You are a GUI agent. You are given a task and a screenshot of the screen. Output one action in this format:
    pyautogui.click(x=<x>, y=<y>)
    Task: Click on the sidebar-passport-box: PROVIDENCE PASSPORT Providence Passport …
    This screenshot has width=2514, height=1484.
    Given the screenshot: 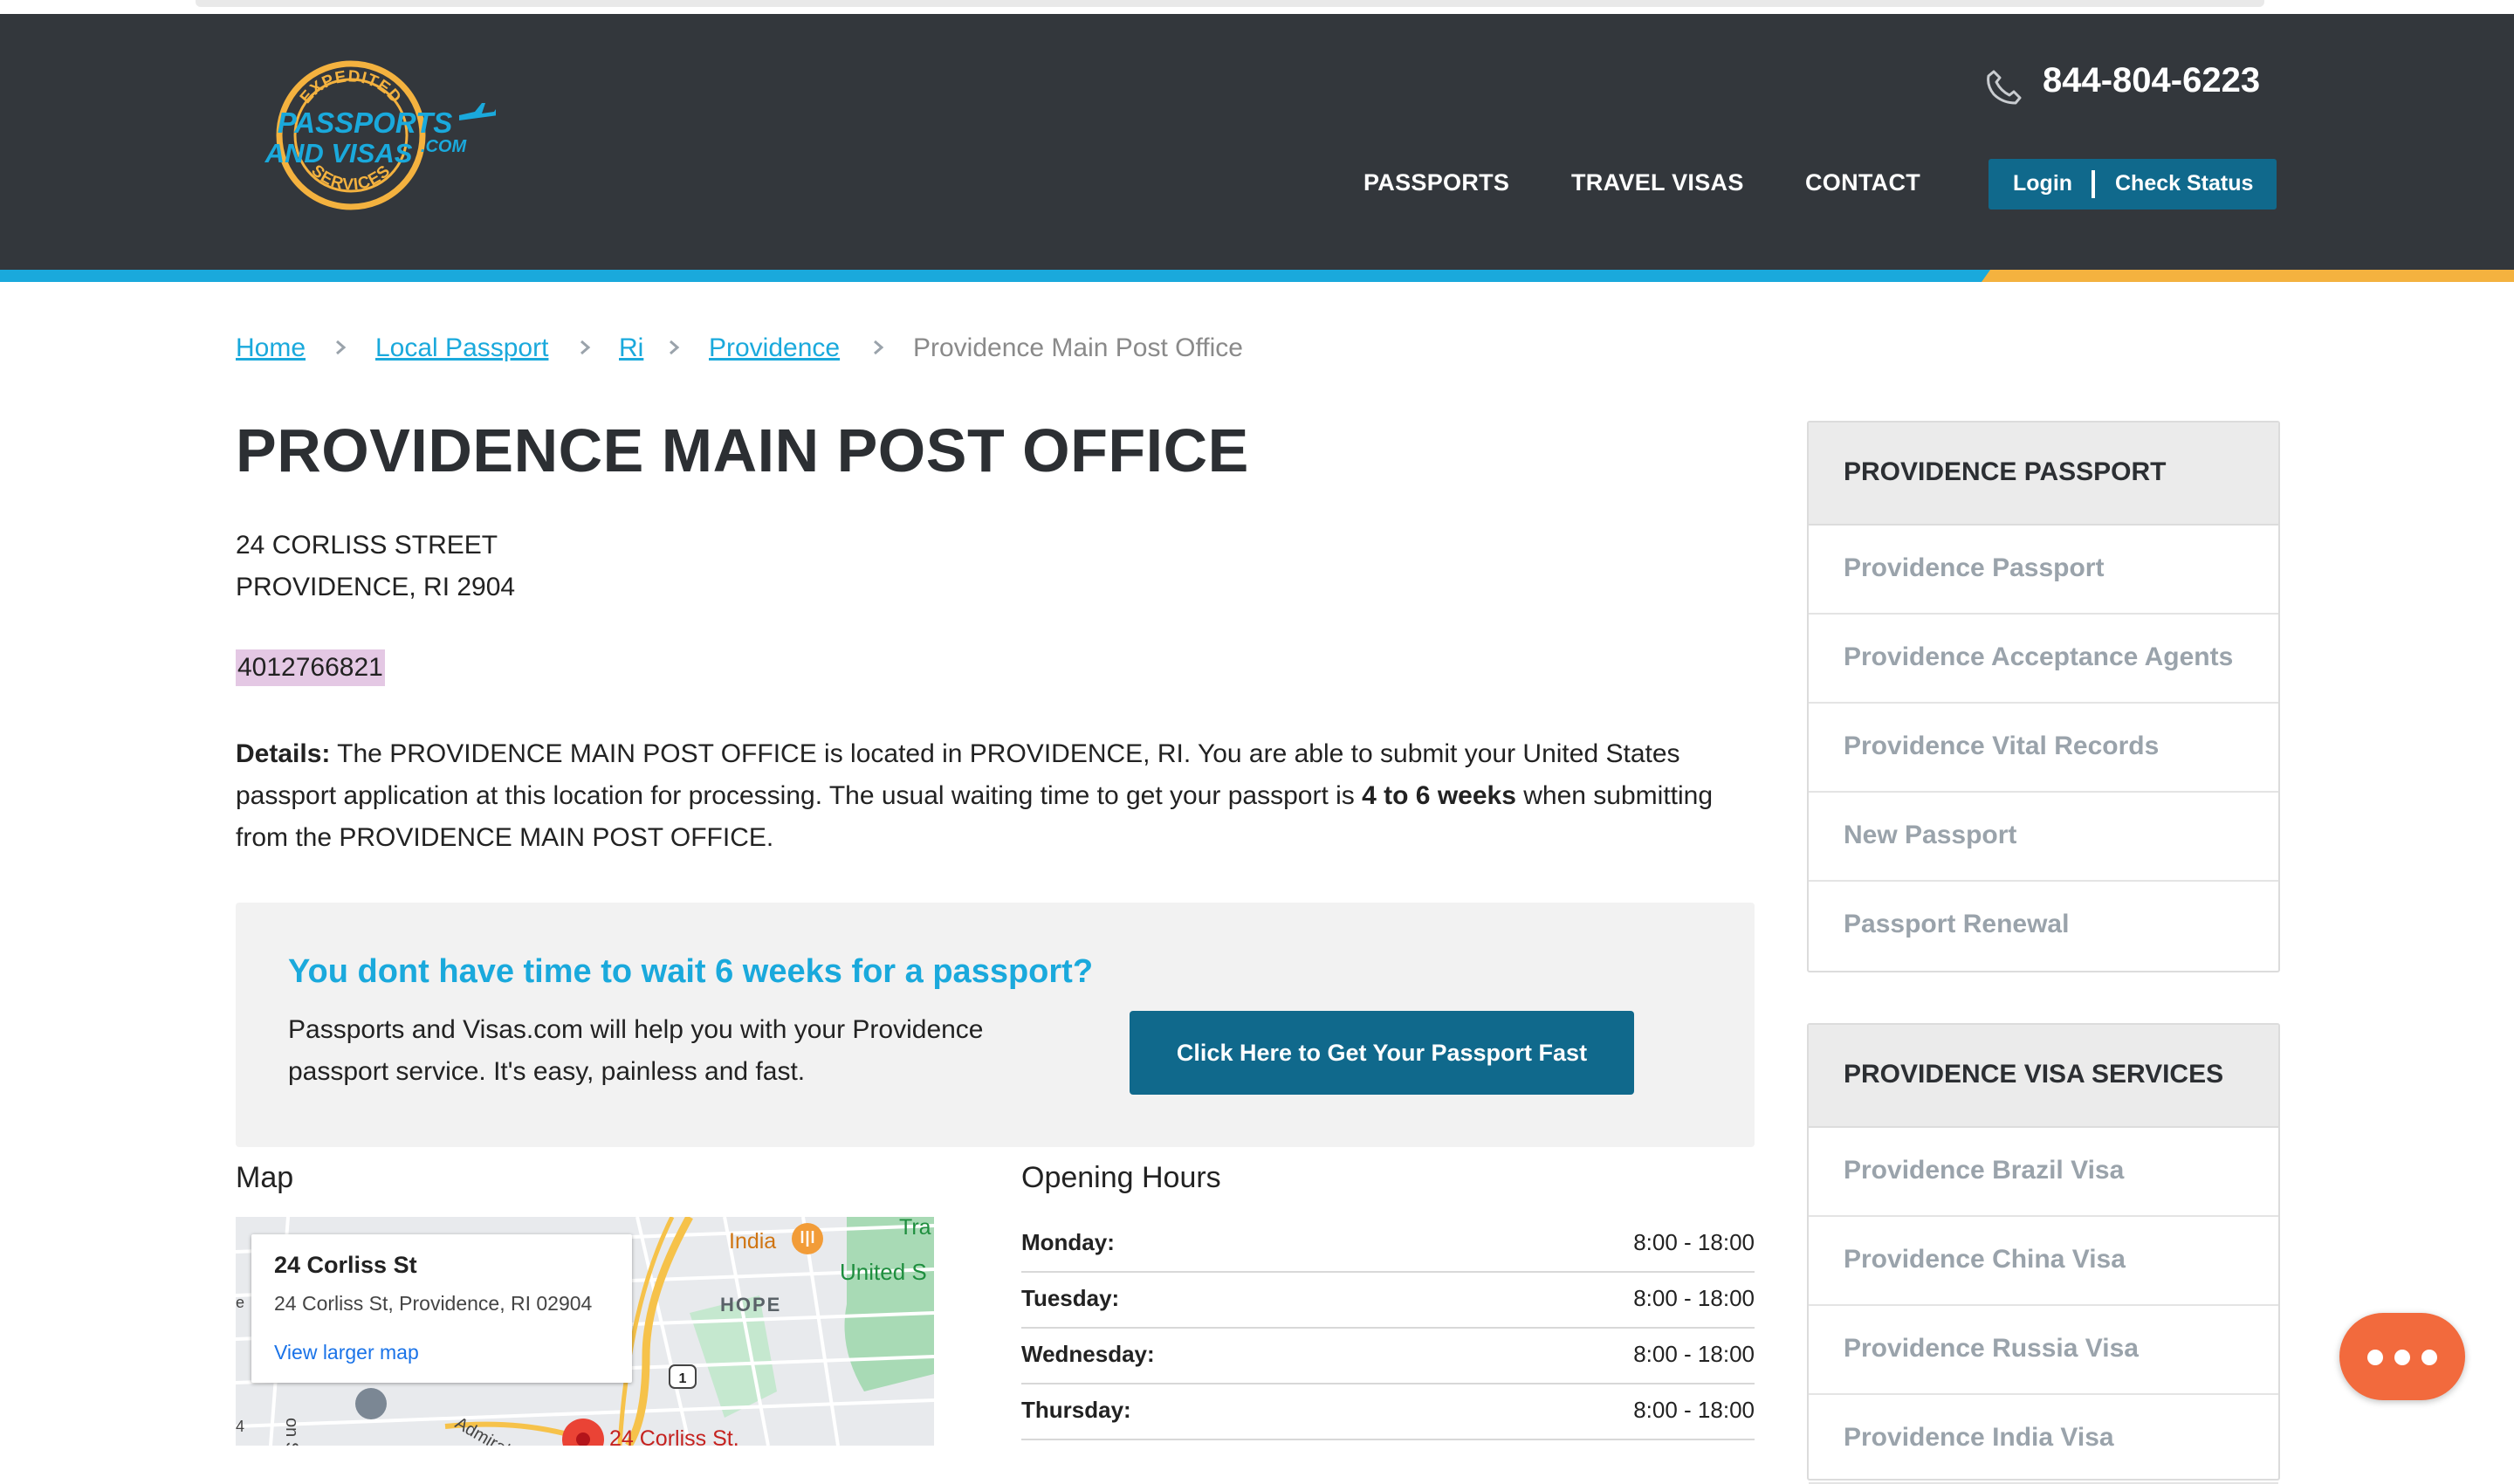 What is the action you would take?
    pyautogui.click(x=2043, y=696)
    